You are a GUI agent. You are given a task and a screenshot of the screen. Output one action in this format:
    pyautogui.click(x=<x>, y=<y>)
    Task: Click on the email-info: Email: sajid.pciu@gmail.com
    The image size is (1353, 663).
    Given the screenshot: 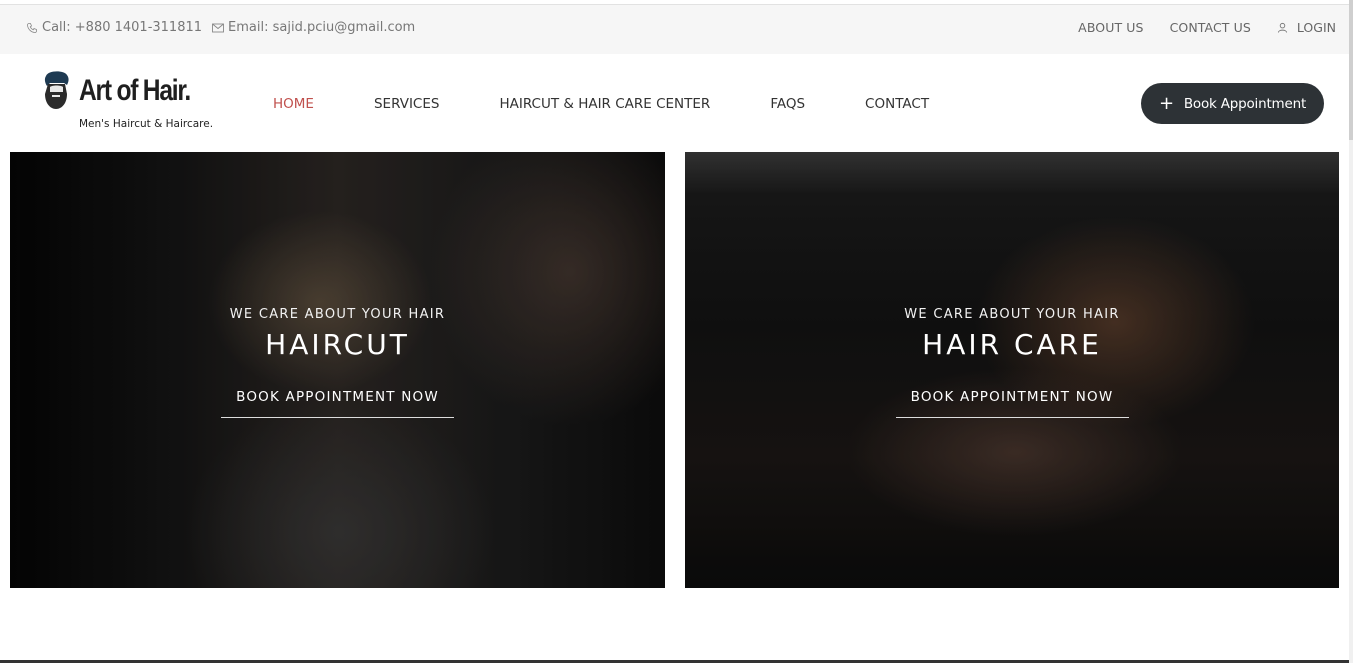 What is the action you would take?
    pyautogui.click(x=313, y=27)
    